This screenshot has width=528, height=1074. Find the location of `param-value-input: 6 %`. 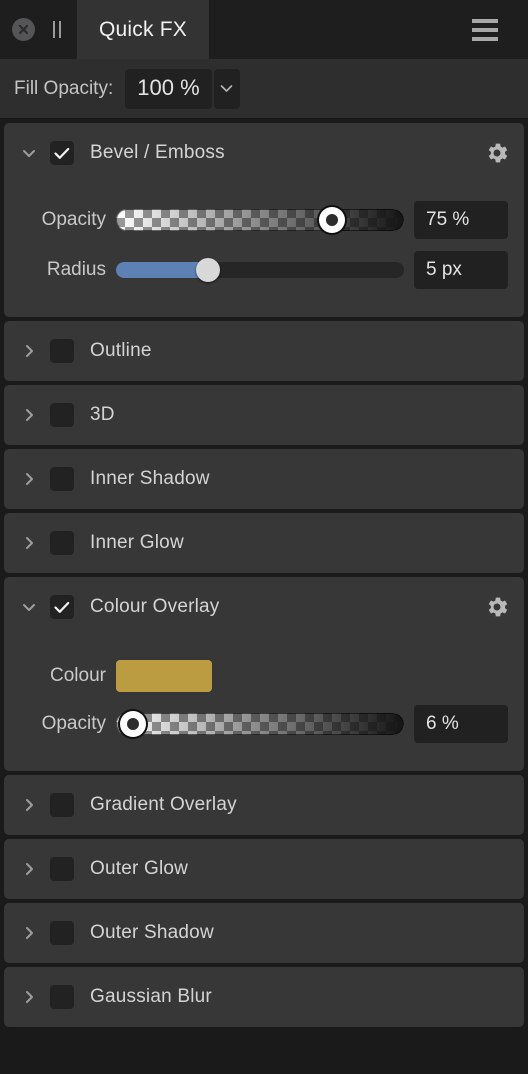

param-value-input: 6 % is located at coordinates (461, 724).